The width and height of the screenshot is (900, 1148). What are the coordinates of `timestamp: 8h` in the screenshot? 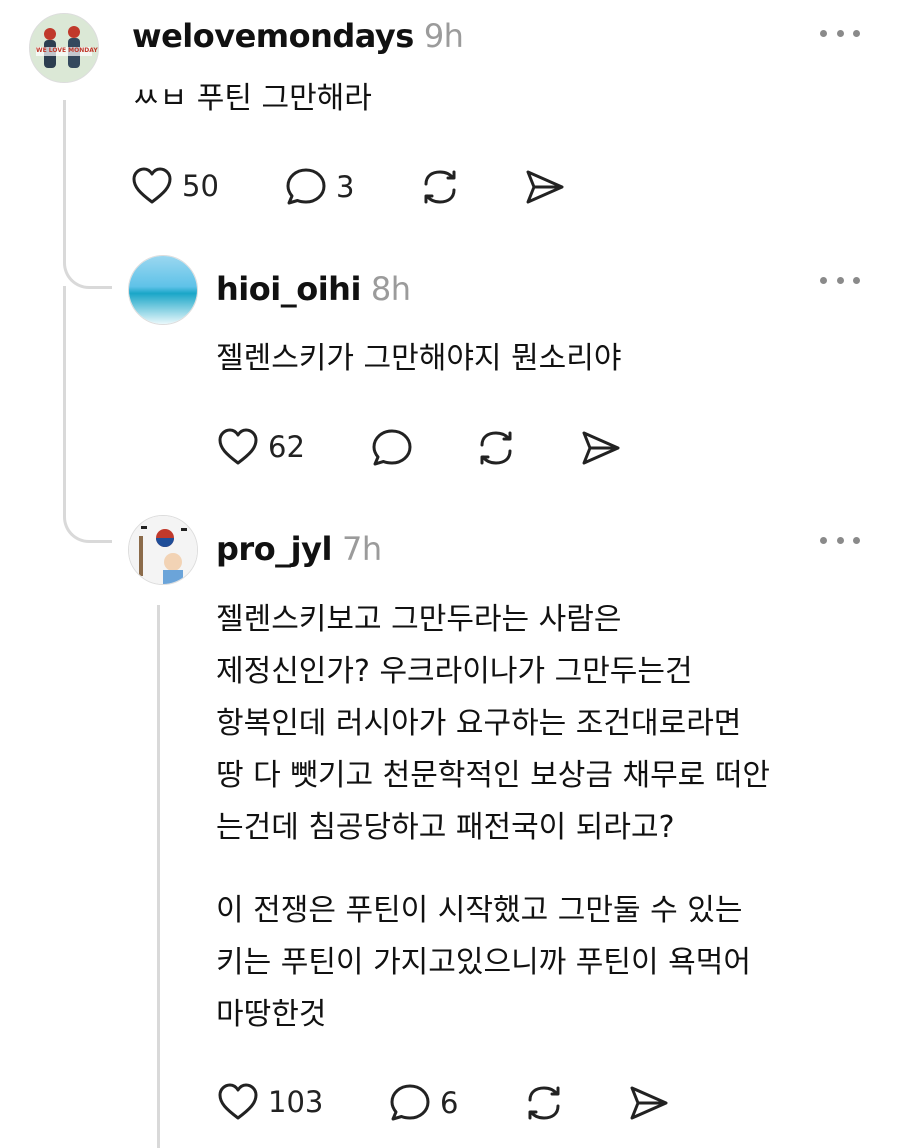 It's located at (390, 289).